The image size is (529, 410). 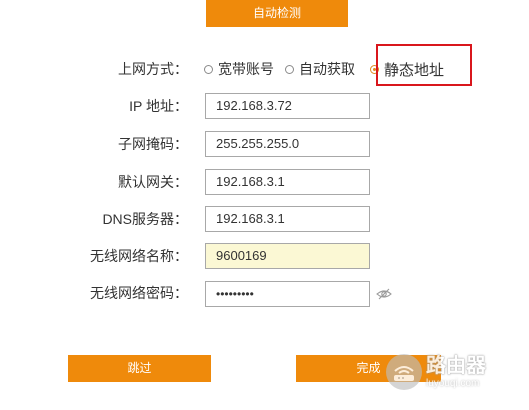 I want to click on finish-button: 完成, so click(x=368, y=368).